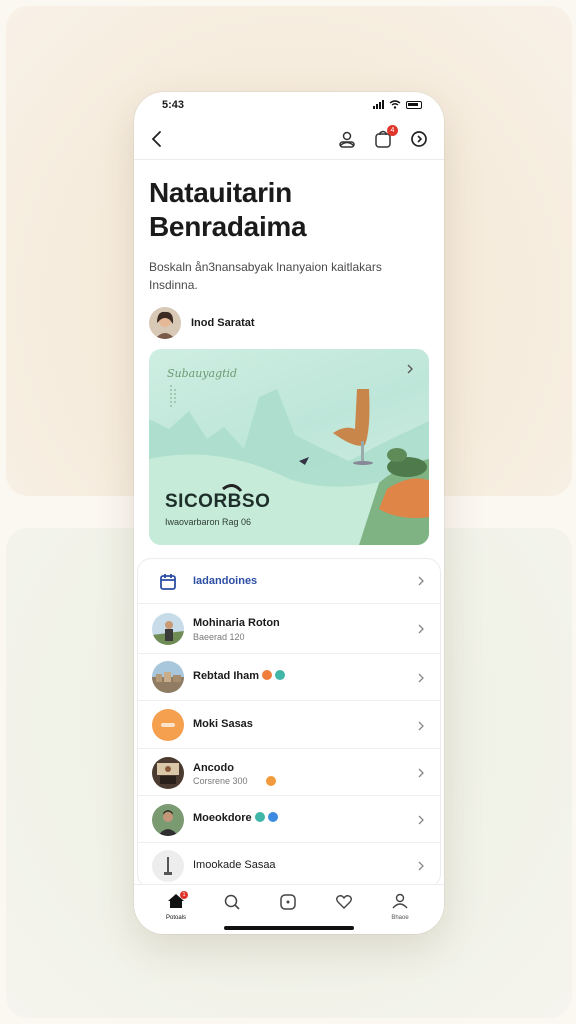  Describe the element at coordinates (289, 865) in the screenshot. I see `list-item: Imookade Sasaa` at that location.